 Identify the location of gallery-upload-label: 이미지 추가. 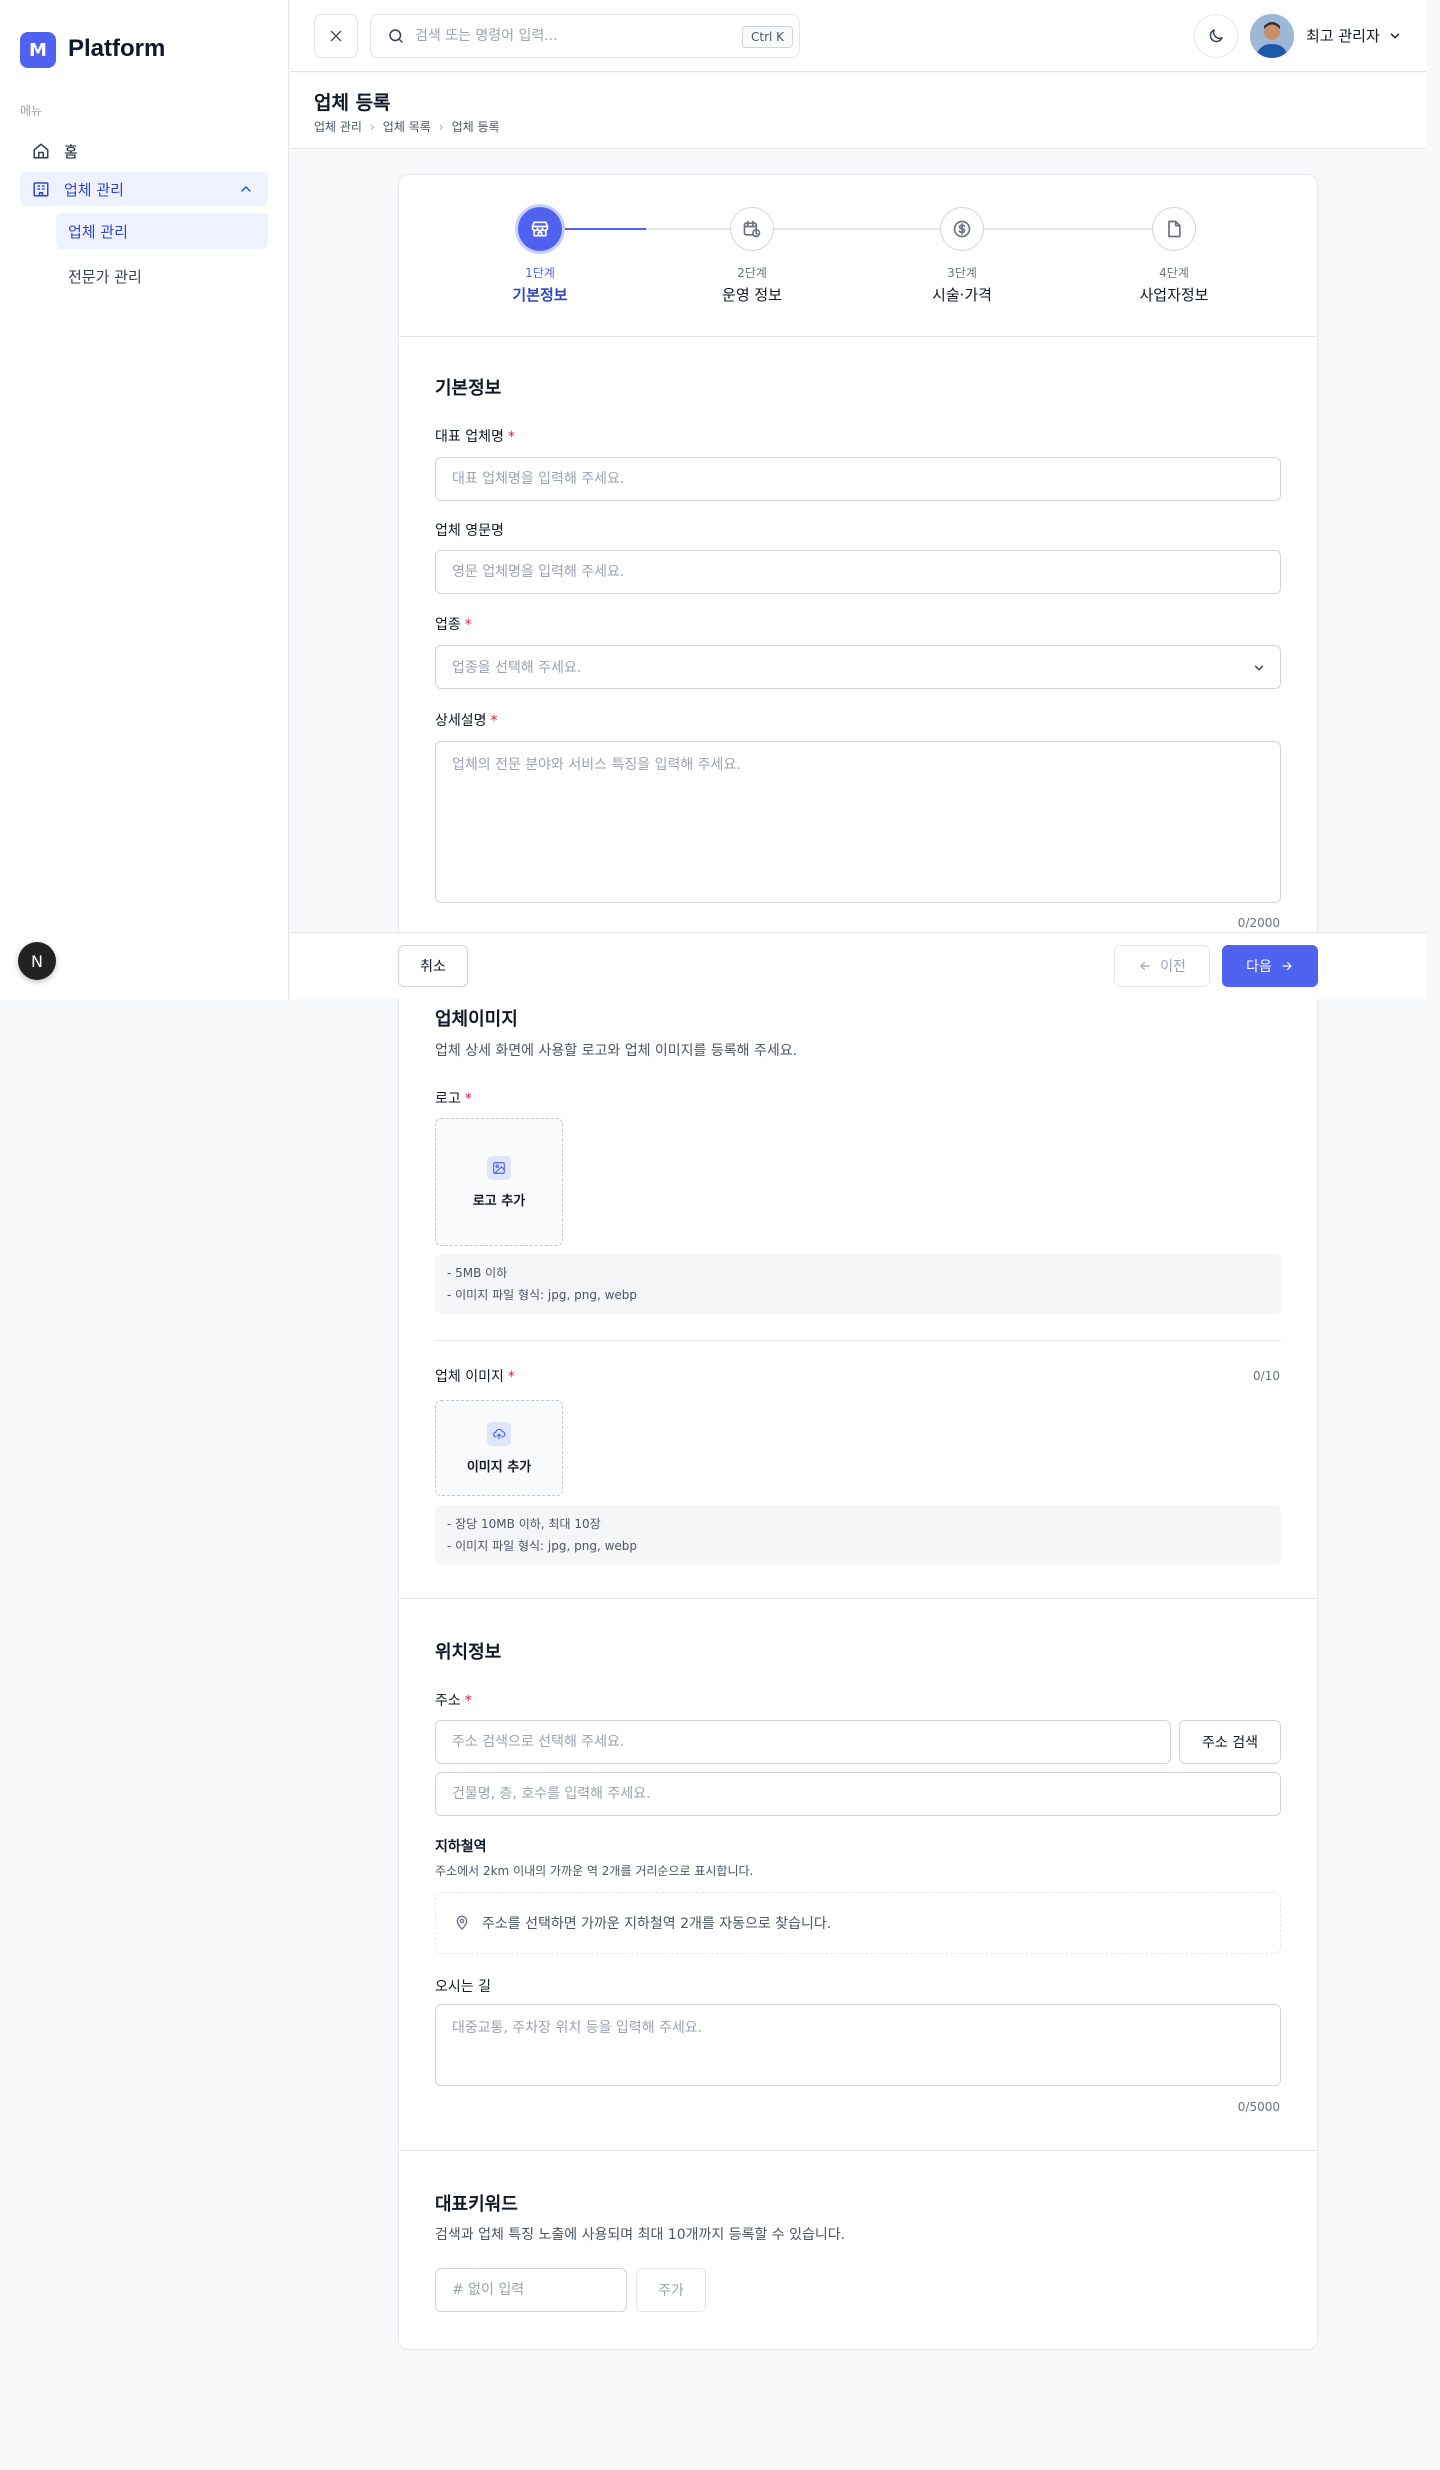
(499, 1467).